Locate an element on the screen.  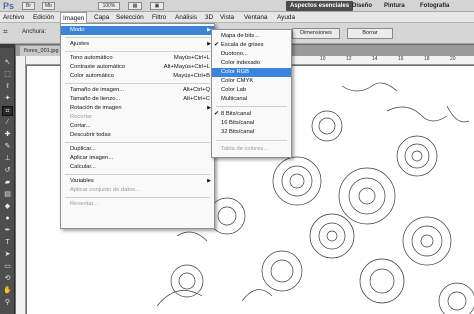
lasso-tool-icon: ℓ is located at coordinates (7, 87).